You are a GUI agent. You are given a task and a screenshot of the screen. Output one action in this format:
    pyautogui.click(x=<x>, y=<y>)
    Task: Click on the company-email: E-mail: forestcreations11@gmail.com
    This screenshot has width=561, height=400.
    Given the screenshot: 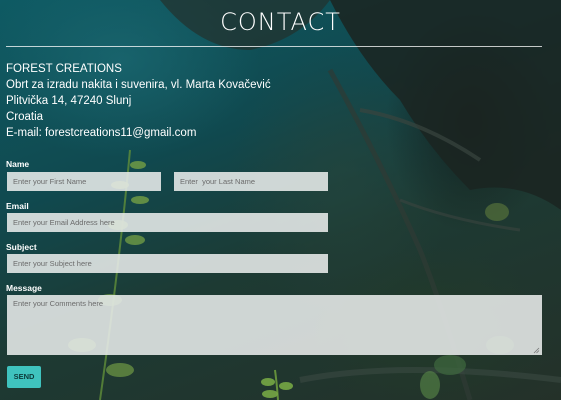 What is the action you would take?
    pyautogui.click(x=101, y=133)
    